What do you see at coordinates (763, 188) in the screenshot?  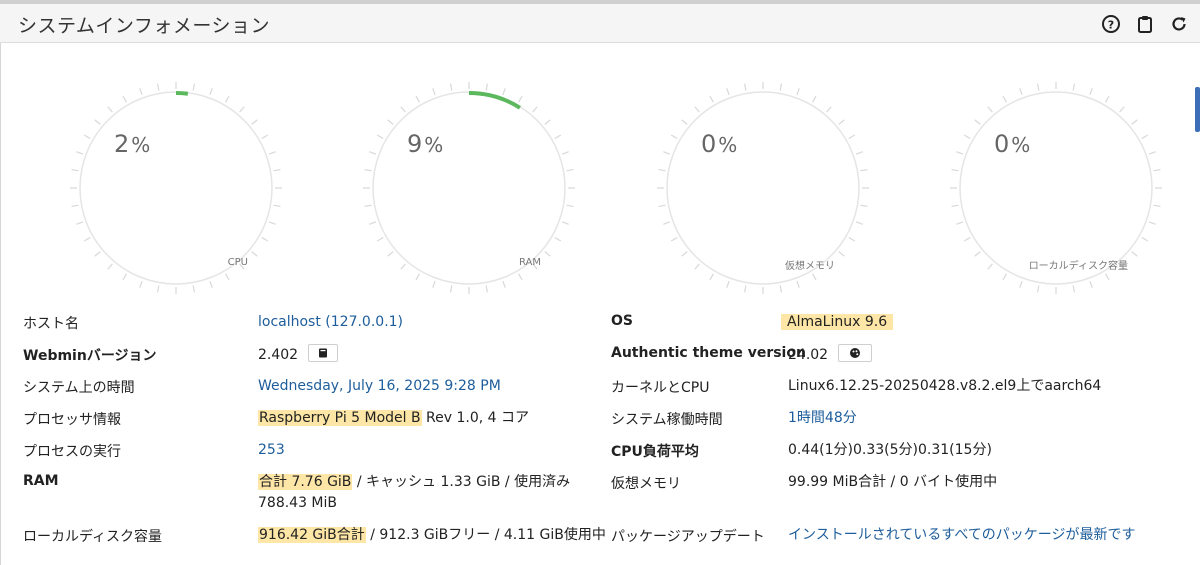 I see `gauge-dial` at bounding box center [763, 188].